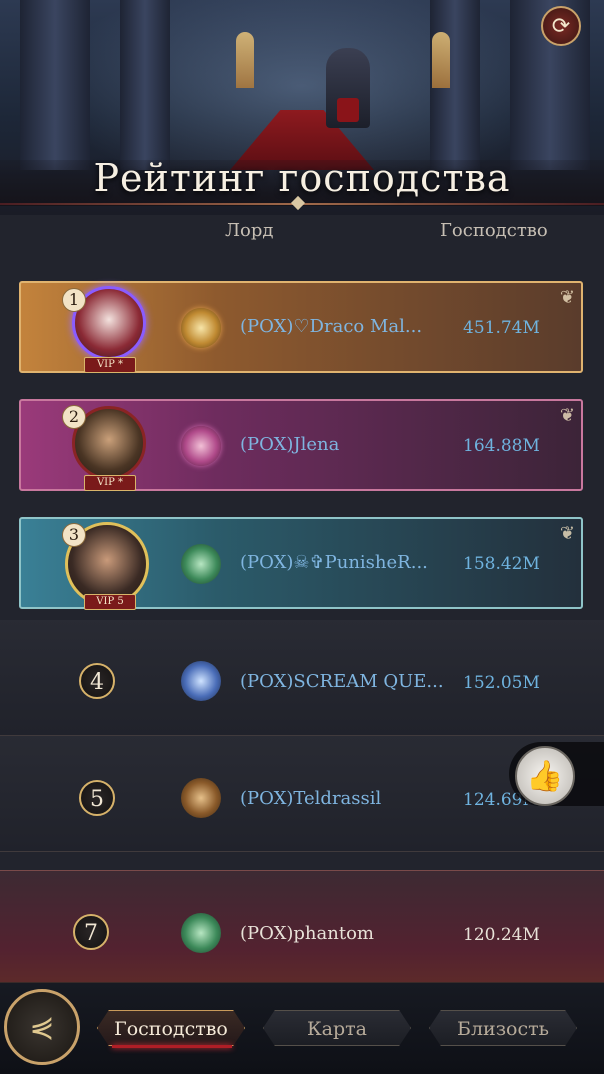 Image resolution: width=604 pixels, height=1074 pixels. I want to click on rank-badge: 3, so click(74, 535).